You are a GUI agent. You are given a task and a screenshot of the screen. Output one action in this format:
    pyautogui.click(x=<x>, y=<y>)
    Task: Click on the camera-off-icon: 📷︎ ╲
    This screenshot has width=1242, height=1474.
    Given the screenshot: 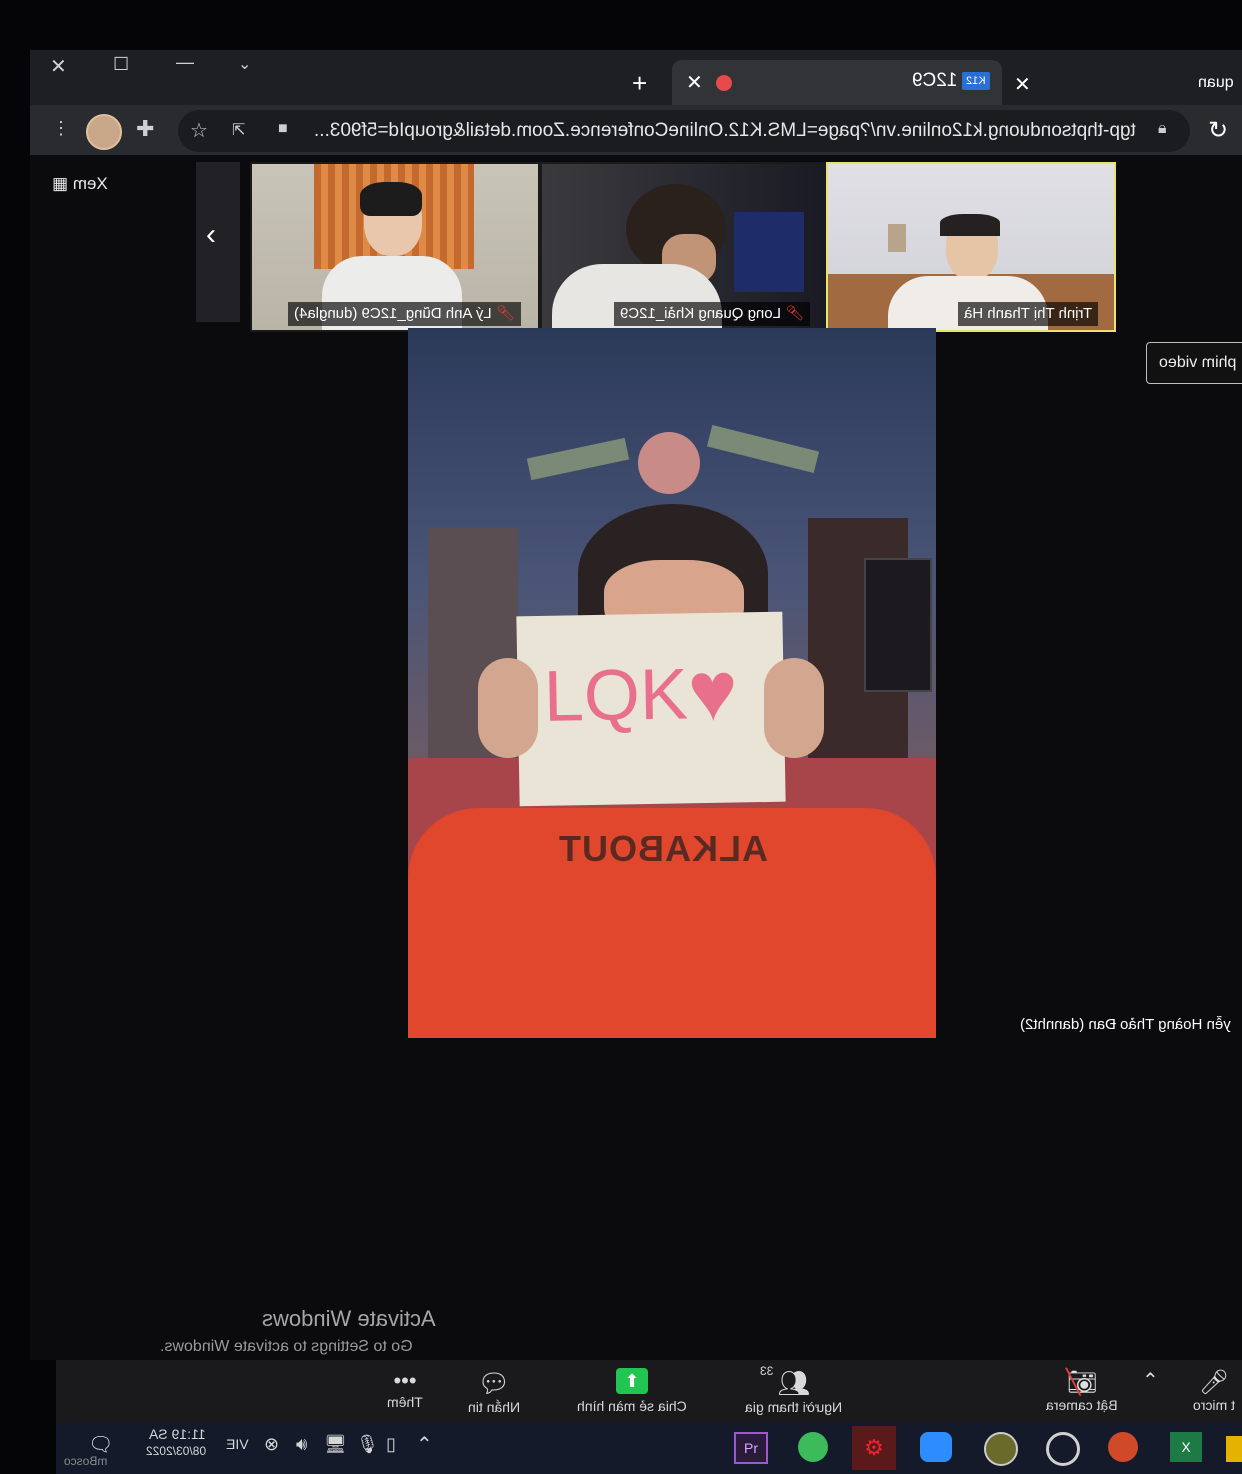 What is the action you would take?
    pyautogui.click(x=1082, y=1382)
    